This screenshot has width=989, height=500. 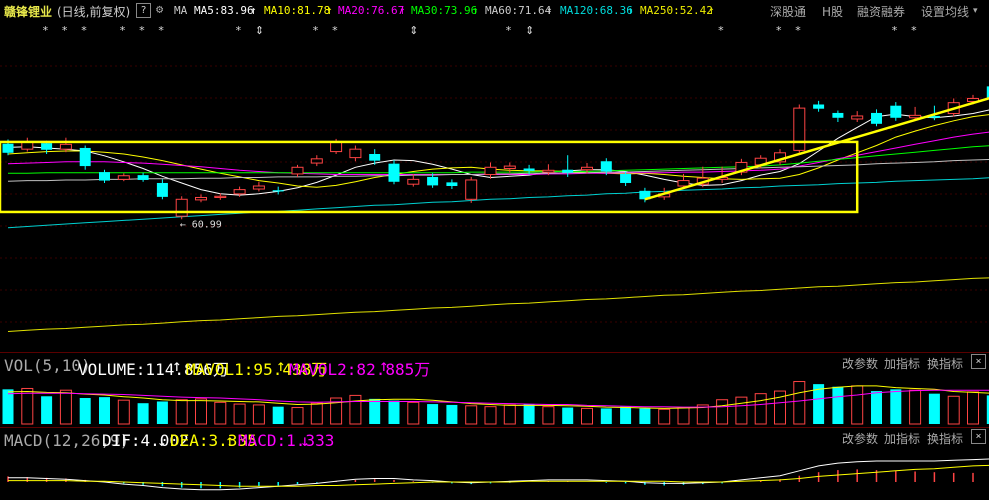 I want to click on ma30-line, so click(x=498, y=159).